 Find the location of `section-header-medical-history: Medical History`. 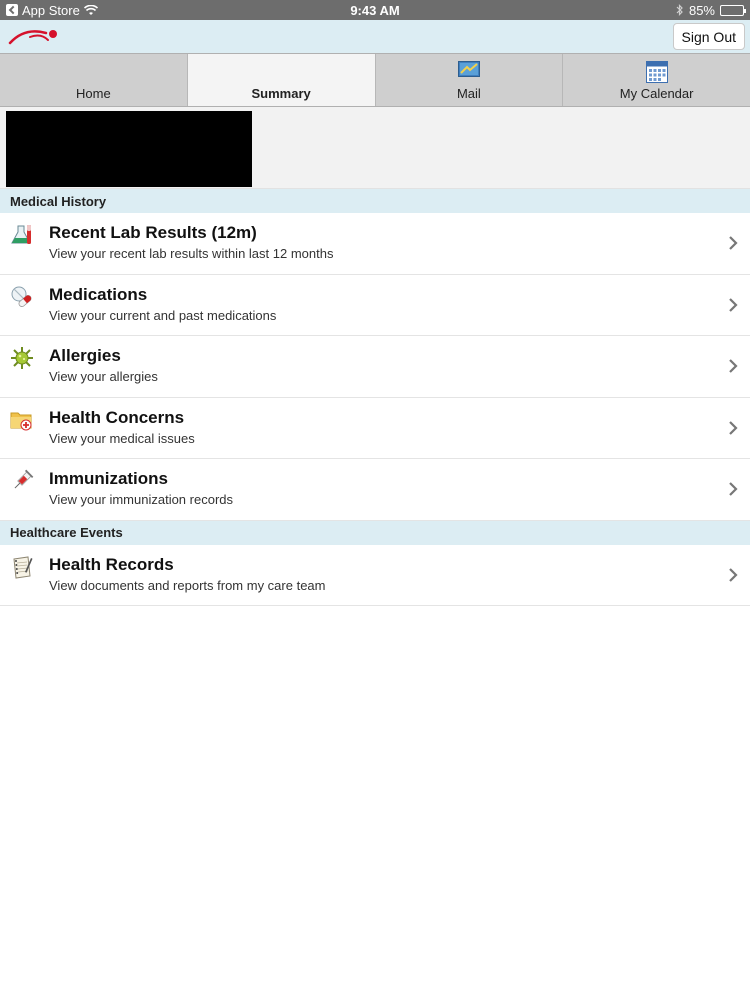

section-header-medical-history: Medical History is located at coordinates (375, 201).